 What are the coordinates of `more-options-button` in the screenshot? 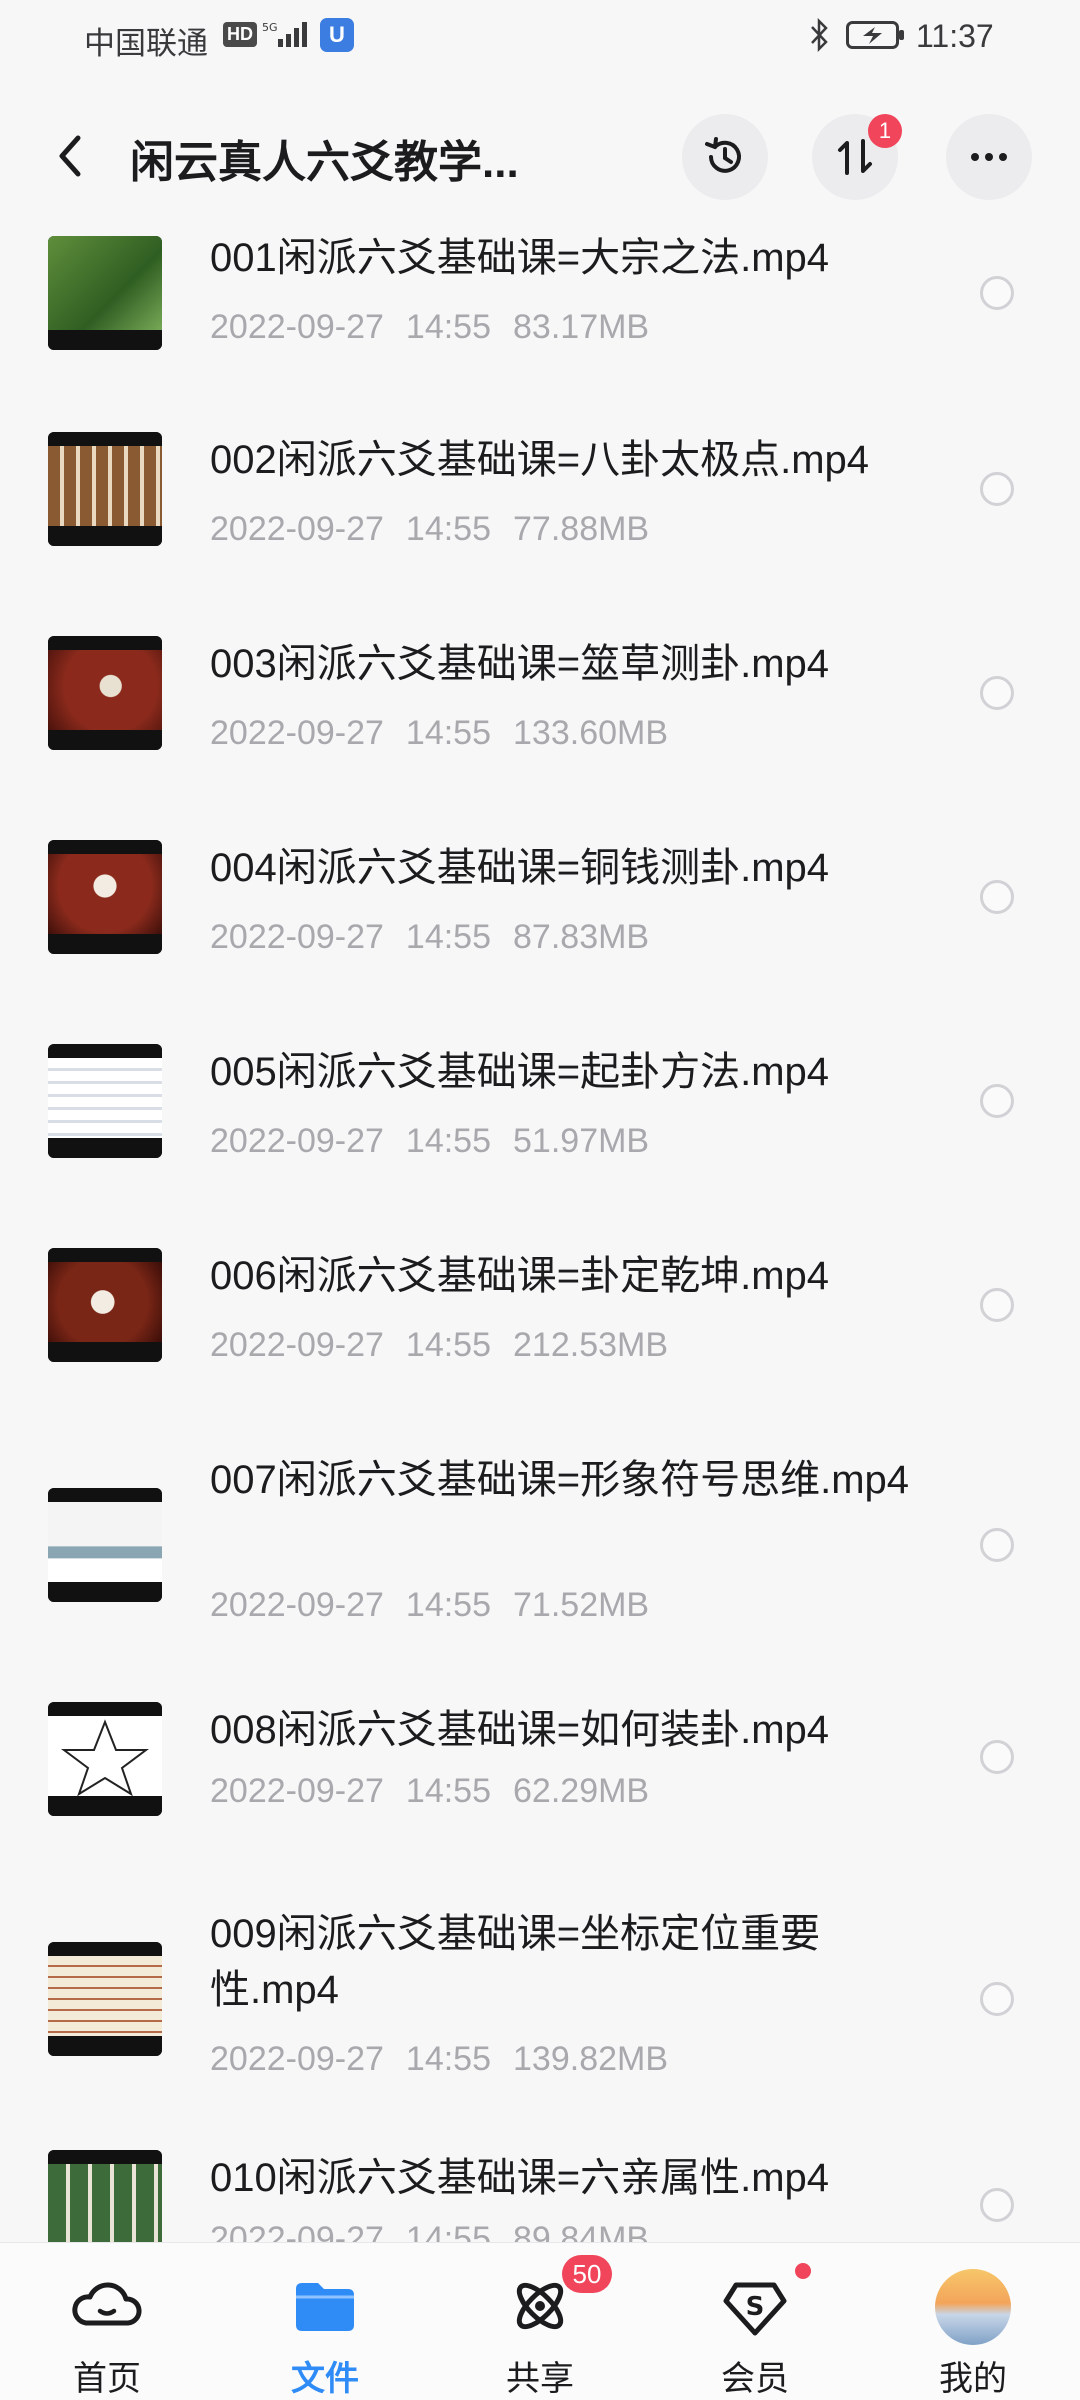 It's located at (989, 157).